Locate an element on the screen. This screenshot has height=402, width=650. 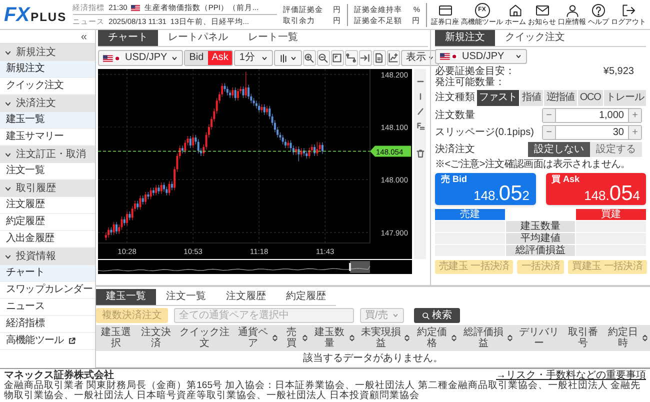
menu-item: 経済指標 is located at coordinates (47, 324).